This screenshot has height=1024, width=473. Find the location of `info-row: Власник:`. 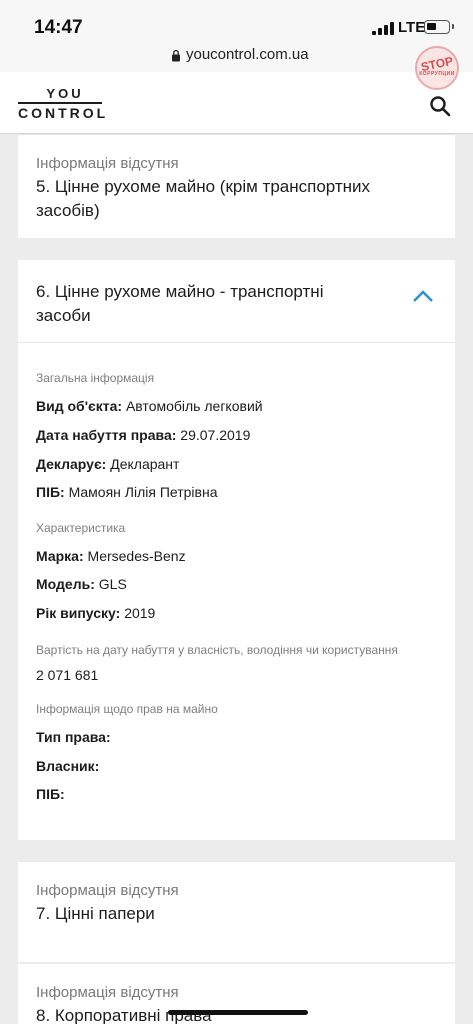

info-row: Власник: is located at coordinates (68, 766).